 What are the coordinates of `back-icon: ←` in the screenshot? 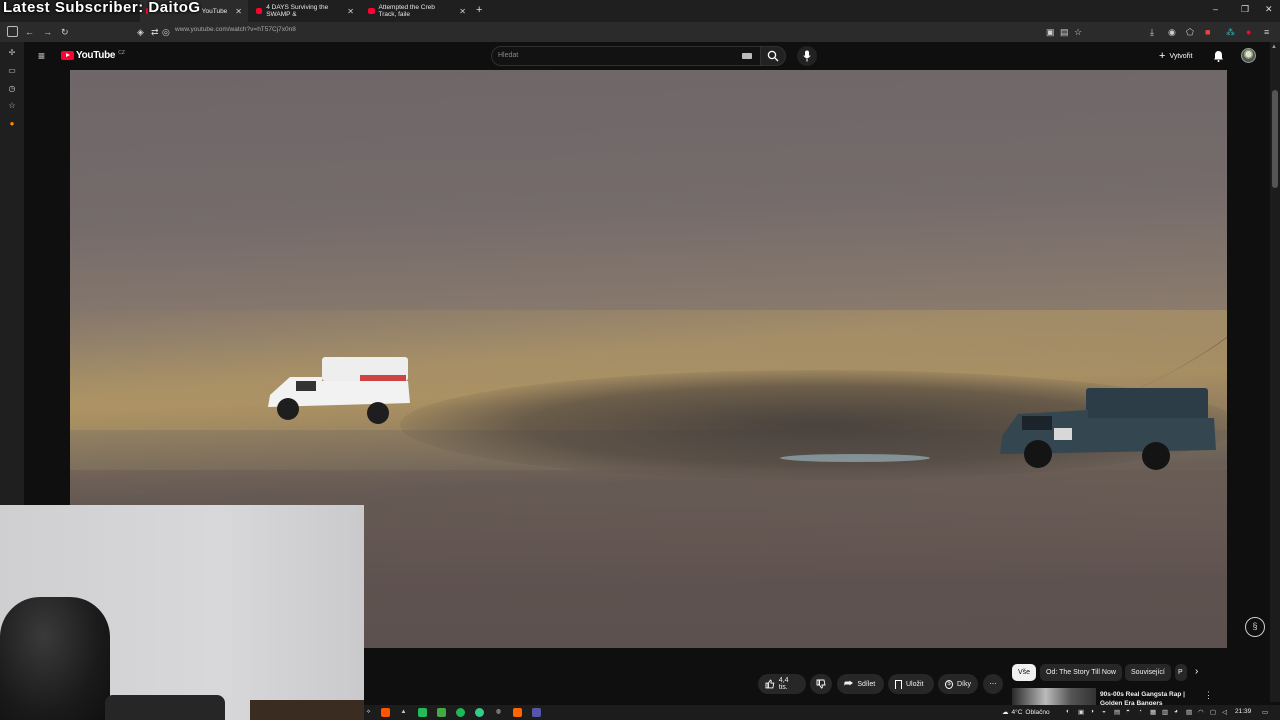 It's located at (29, 32).